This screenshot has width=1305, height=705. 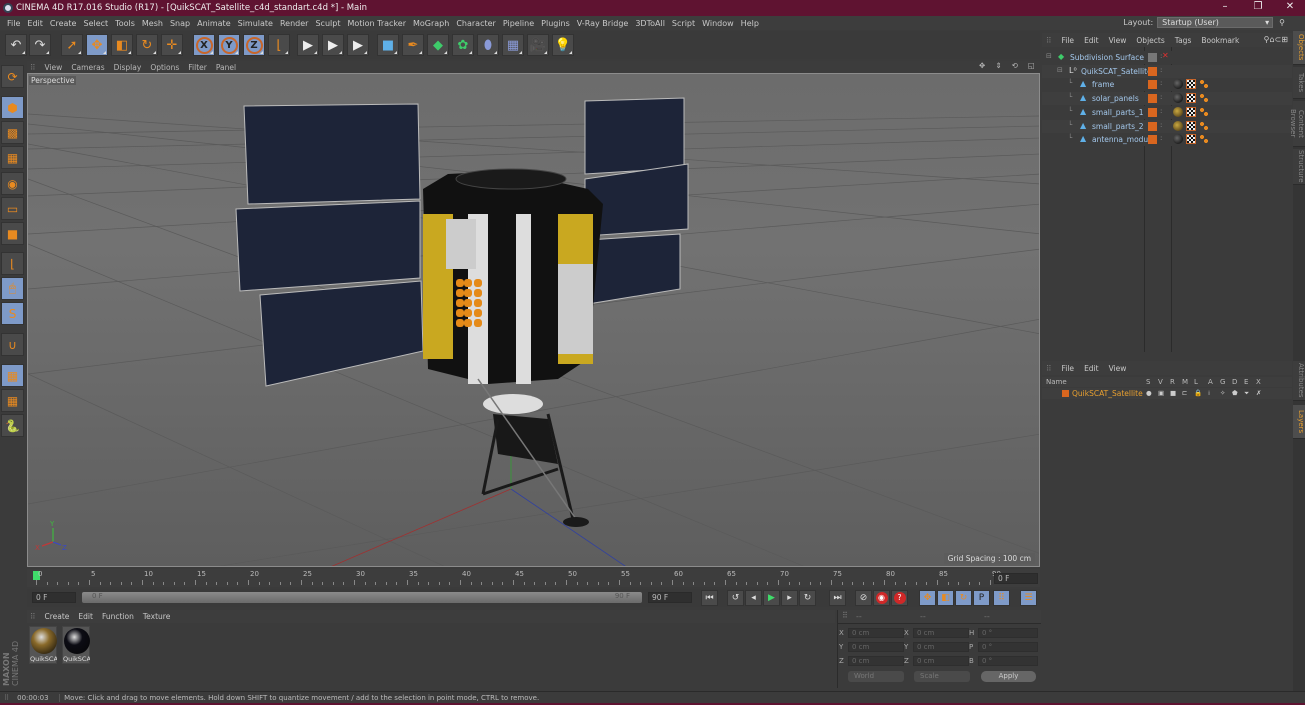 What do you see at coordinates (1196, 382) in the screenshot?
I see `layer-column-l: L` at bounding box center [1196, 382].